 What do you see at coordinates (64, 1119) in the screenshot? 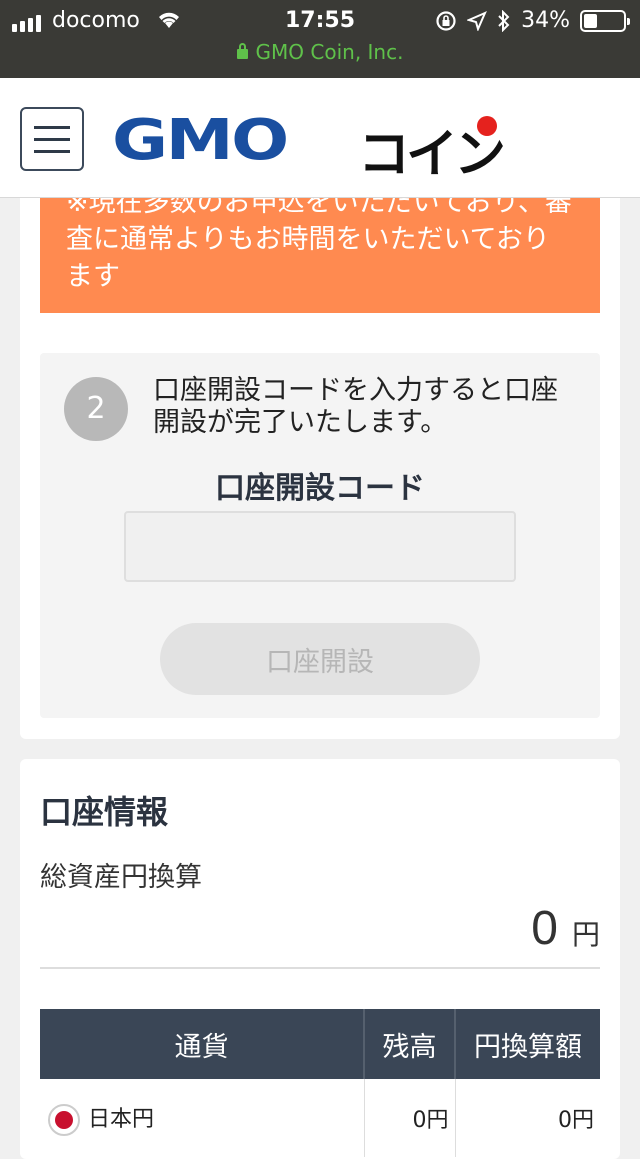
I see `japan-flag-icon` at bounding box center [64, 1119].